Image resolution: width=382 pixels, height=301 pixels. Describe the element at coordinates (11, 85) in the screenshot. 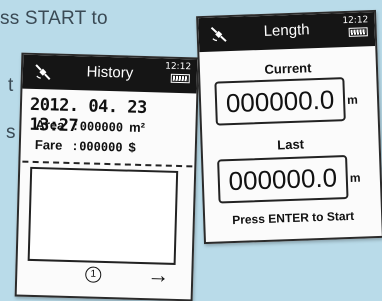

I see `background-text-line-2: t` at that location.